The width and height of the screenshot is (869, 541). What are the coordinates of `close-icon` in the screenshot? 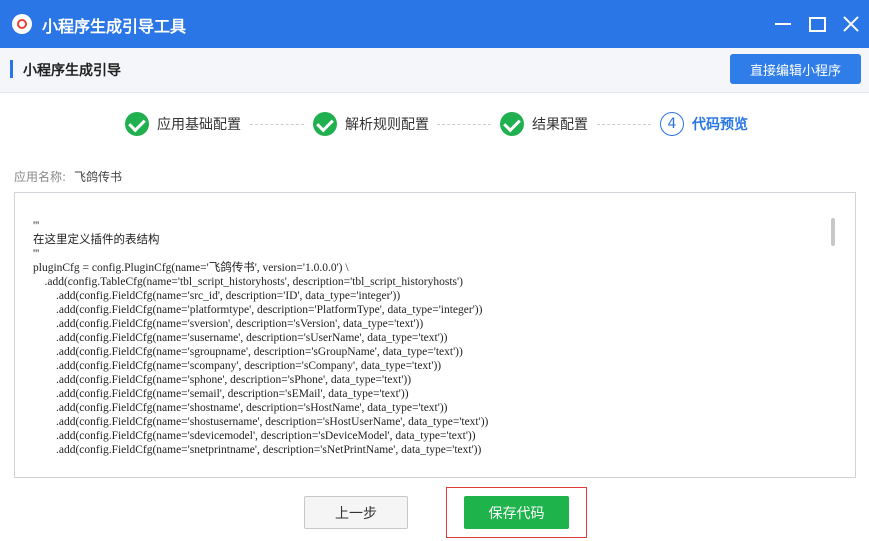 It's located at (851, 24).